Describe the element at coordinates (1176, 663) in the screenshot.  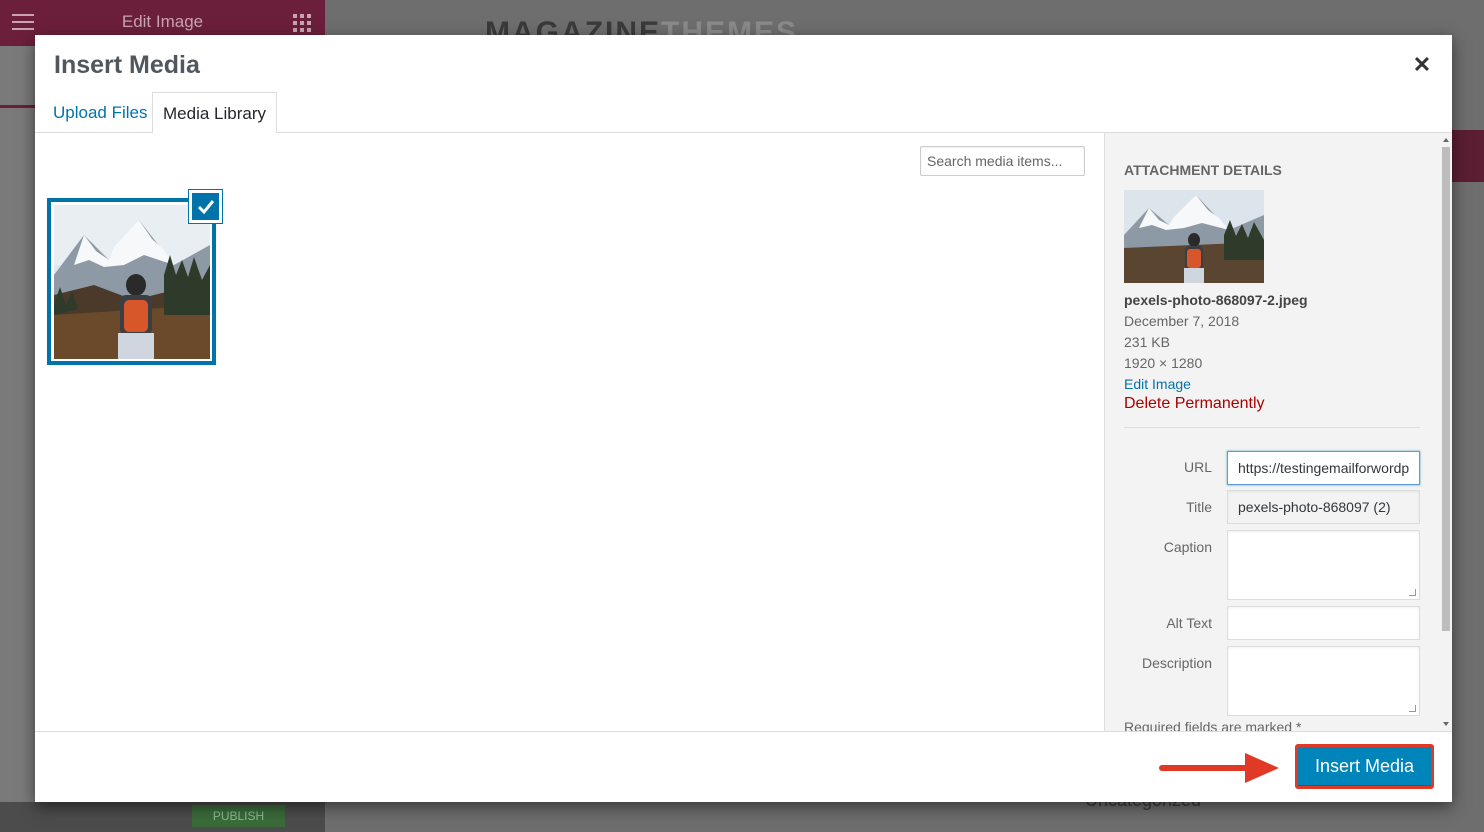
I see `description-label: Description` at that location.